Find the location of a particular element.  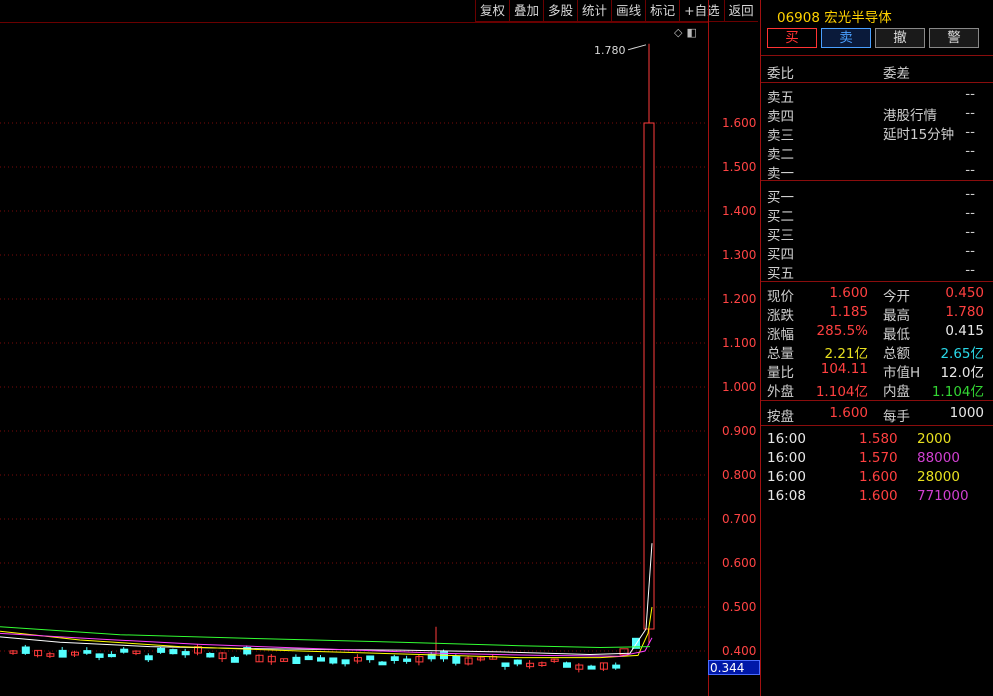

low-label: 最低 is located at coordinates (896, 335).